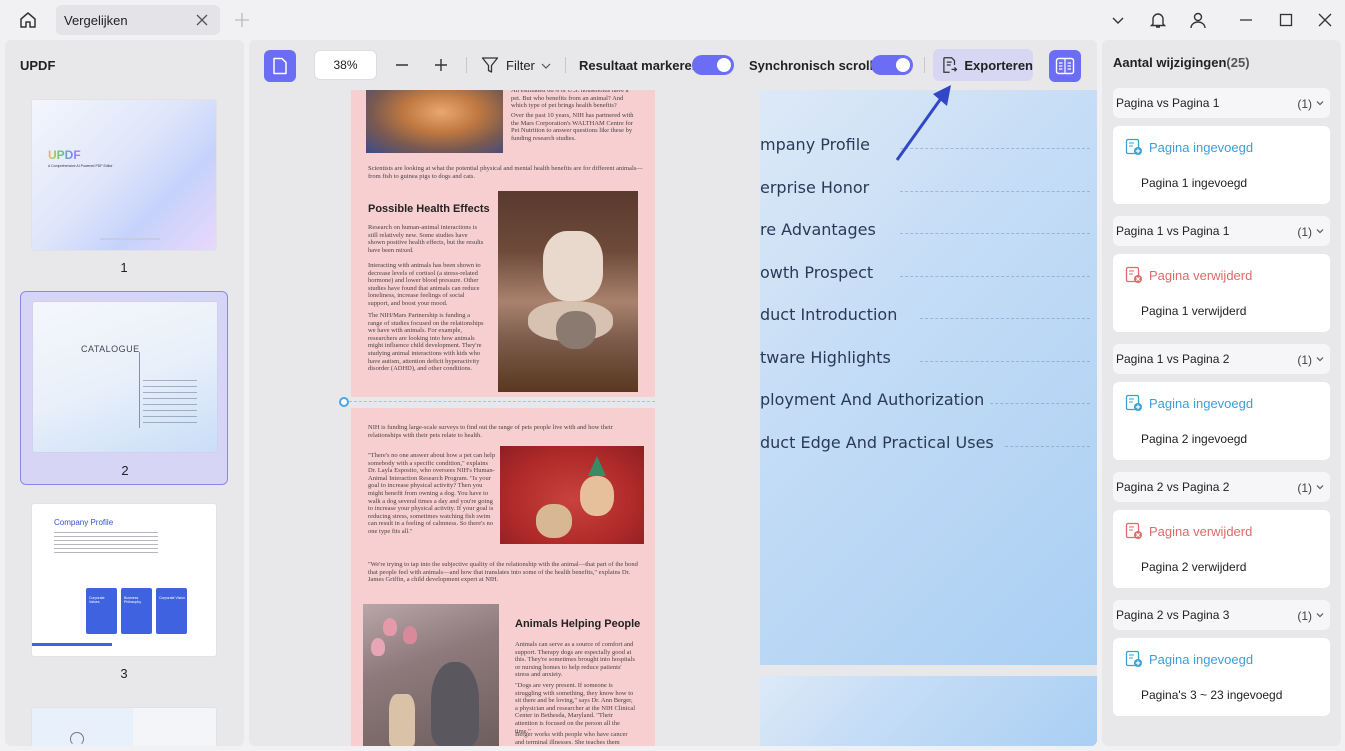  I want to click on change-item: Pagina verwijderd Pagina 2 verwijderd, so click(1221, 549).